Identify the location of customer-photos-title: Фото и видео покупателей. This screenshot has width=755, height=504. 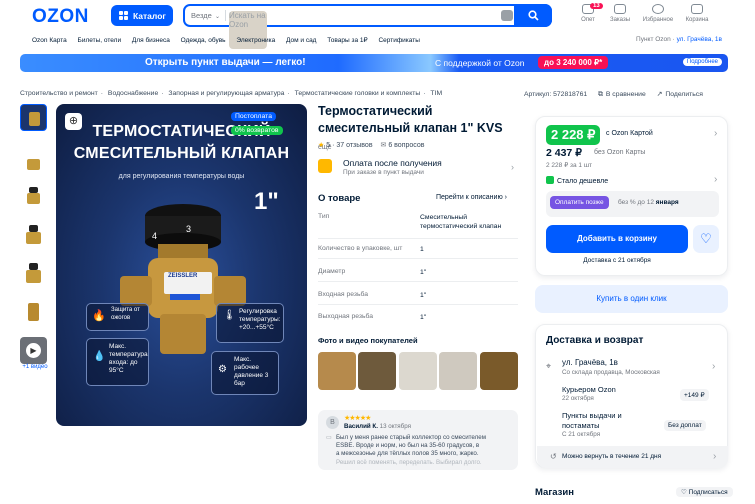
(368, 340).